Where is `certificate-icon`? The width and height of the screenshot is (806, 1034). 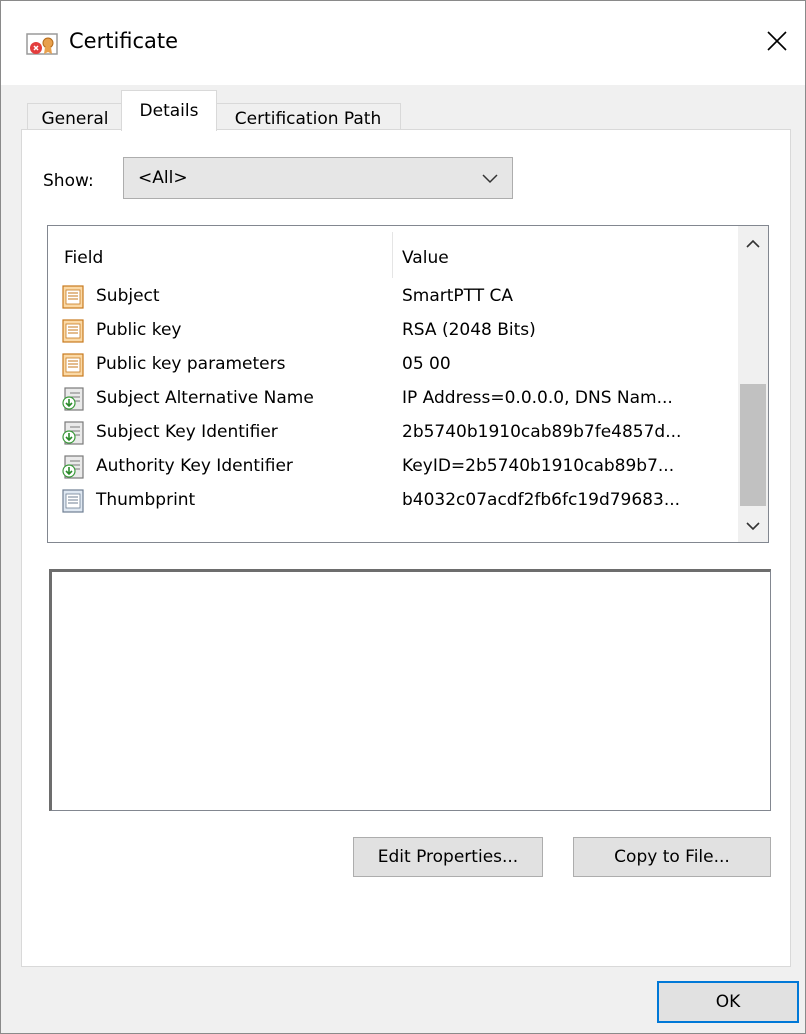 certificate-icon is located at coordinates (42, 44).